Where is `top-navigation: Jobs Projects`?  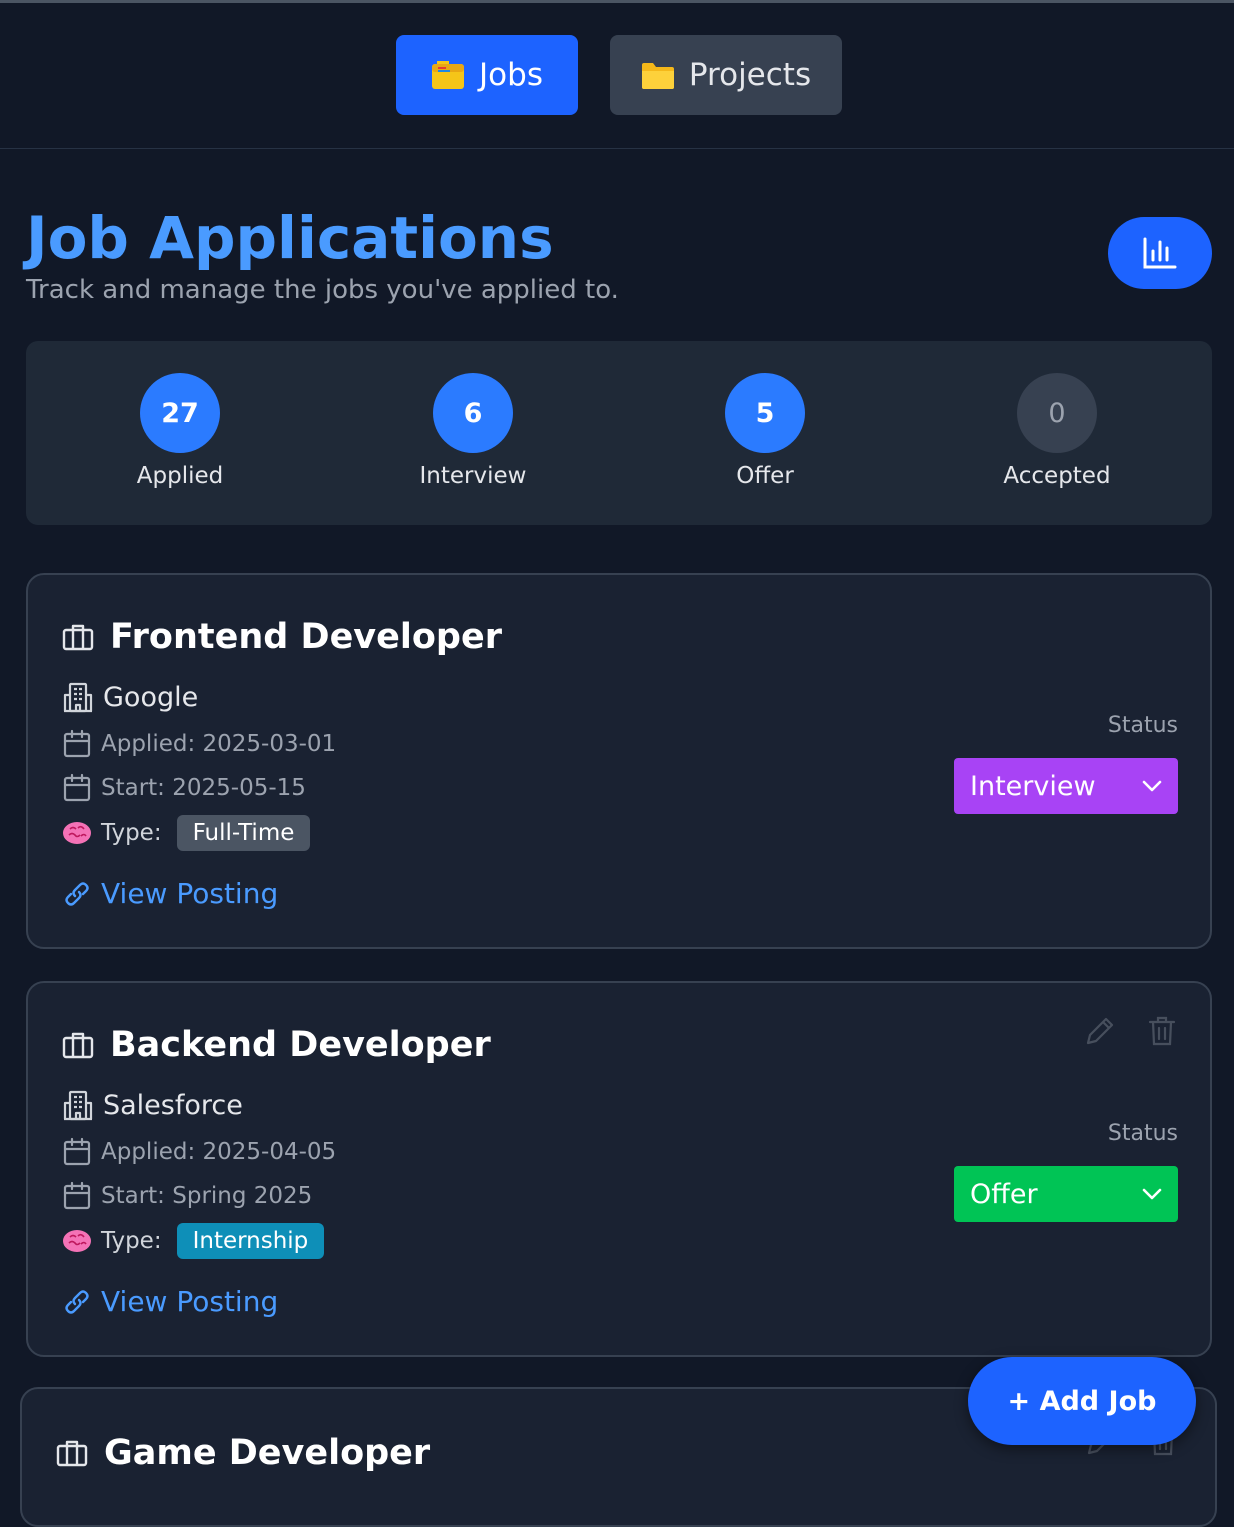
top-navigation: Jobs Projects is located at coordinates (617, 76).